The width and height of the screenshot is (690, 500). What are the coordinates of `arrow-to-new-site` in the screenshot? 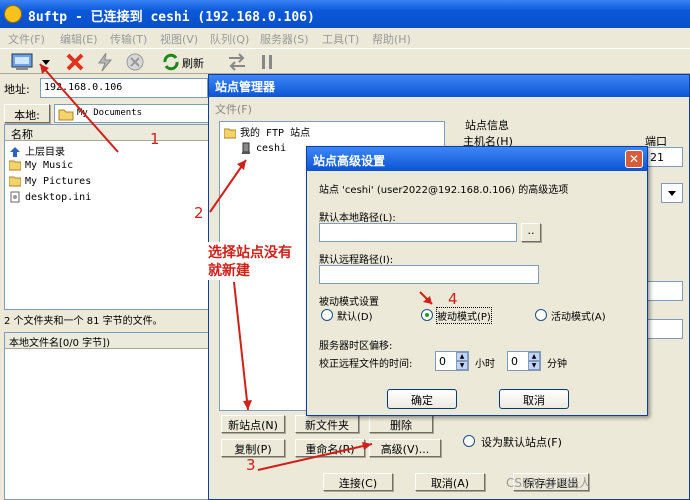 It's located at (241, 346).